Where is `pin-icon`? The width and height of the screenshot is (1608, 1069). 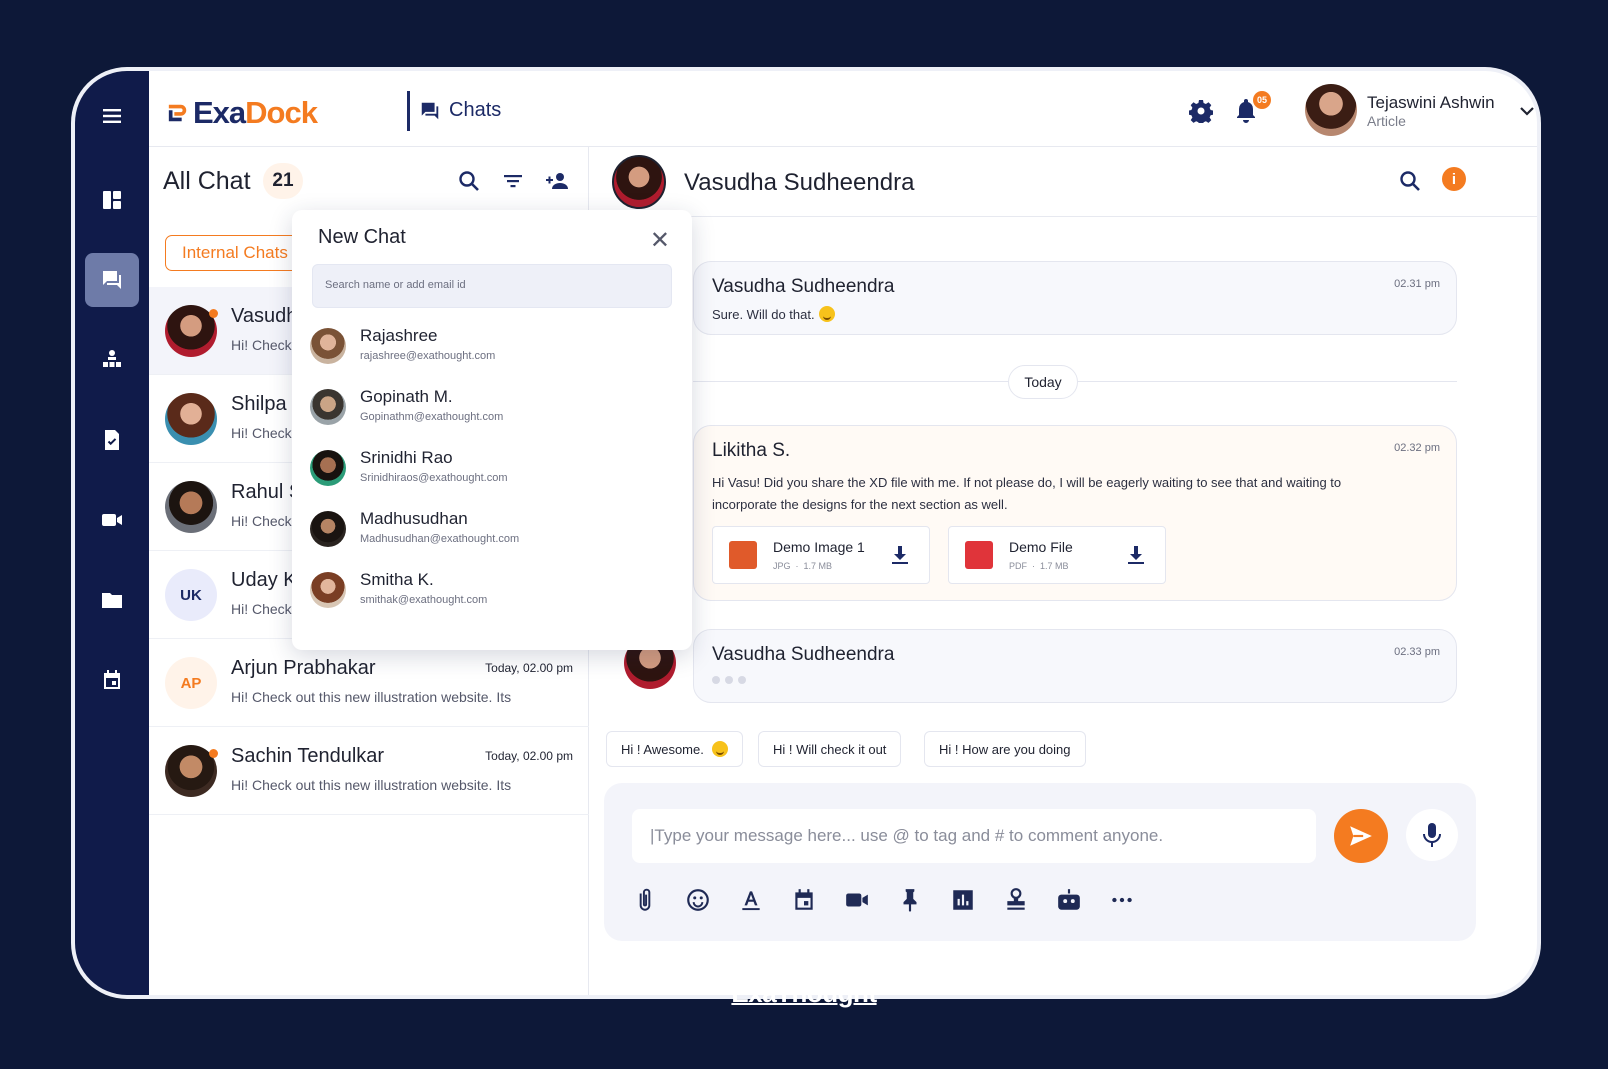
pin-icon is located at coordinates (910, 900).